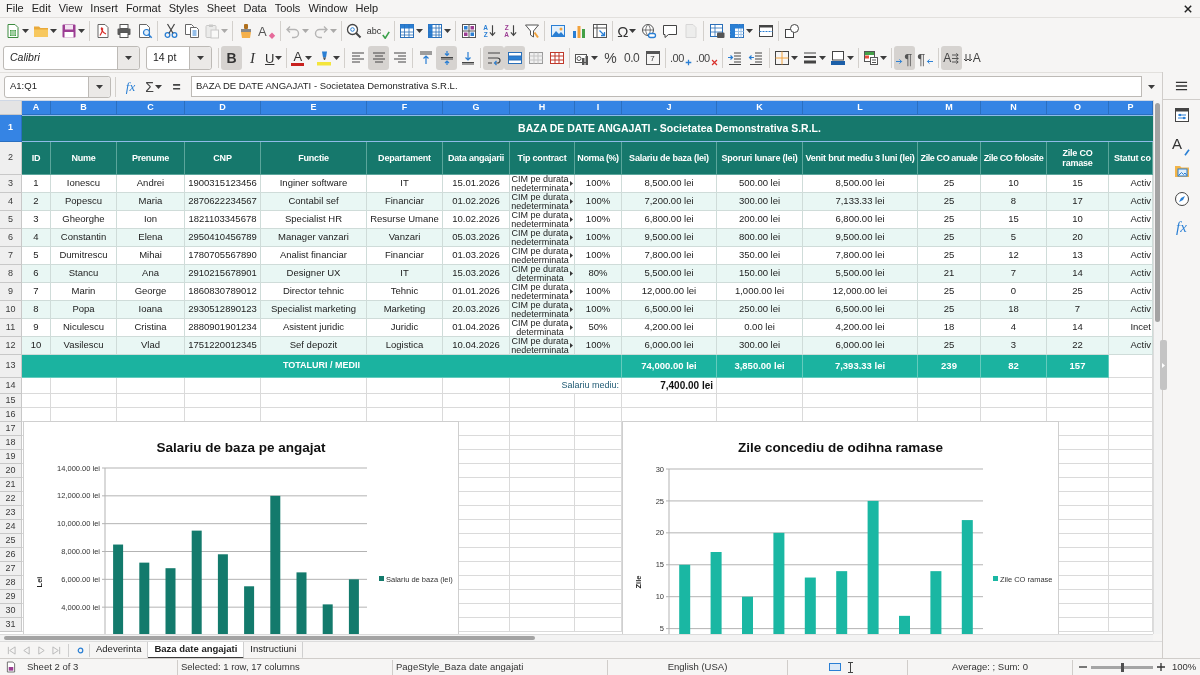  What do you see at coordinates (130, 86) in the screenshot?
I see `function-wizard-button: fx` at bounding box center [130, 86].